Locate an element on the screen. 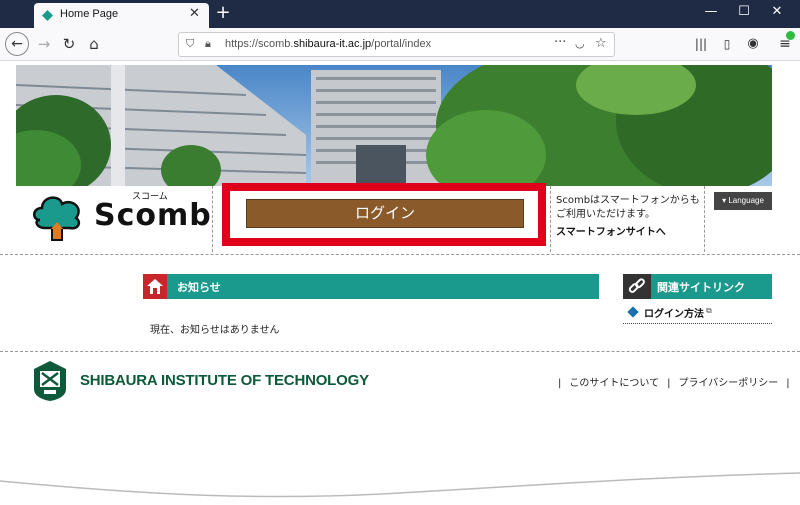 This screenshot has width=800, height=505. site-favicon-icon is located at coordinates (47, 15).